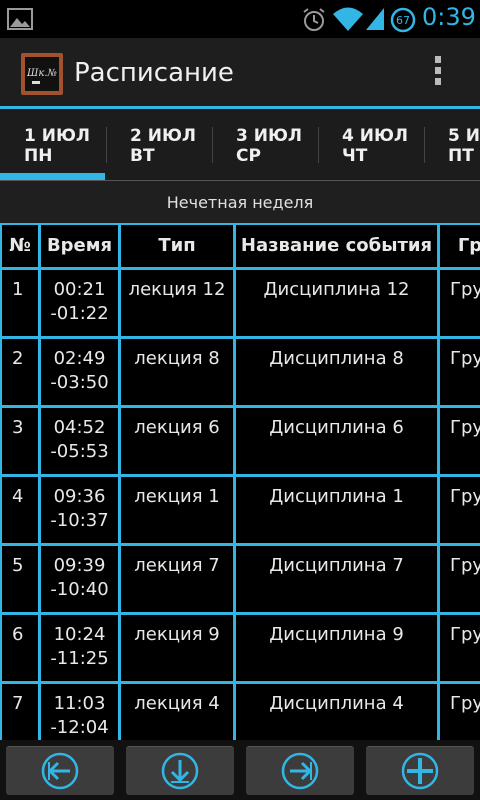 The width and height of the screenshot is (480, 800). Describe the element at coordinates (240, 303) in the screenshot. I see `table-row: 1 00:21 -01:22 лекция 12 Дисциплина 12 Гру` at that location.